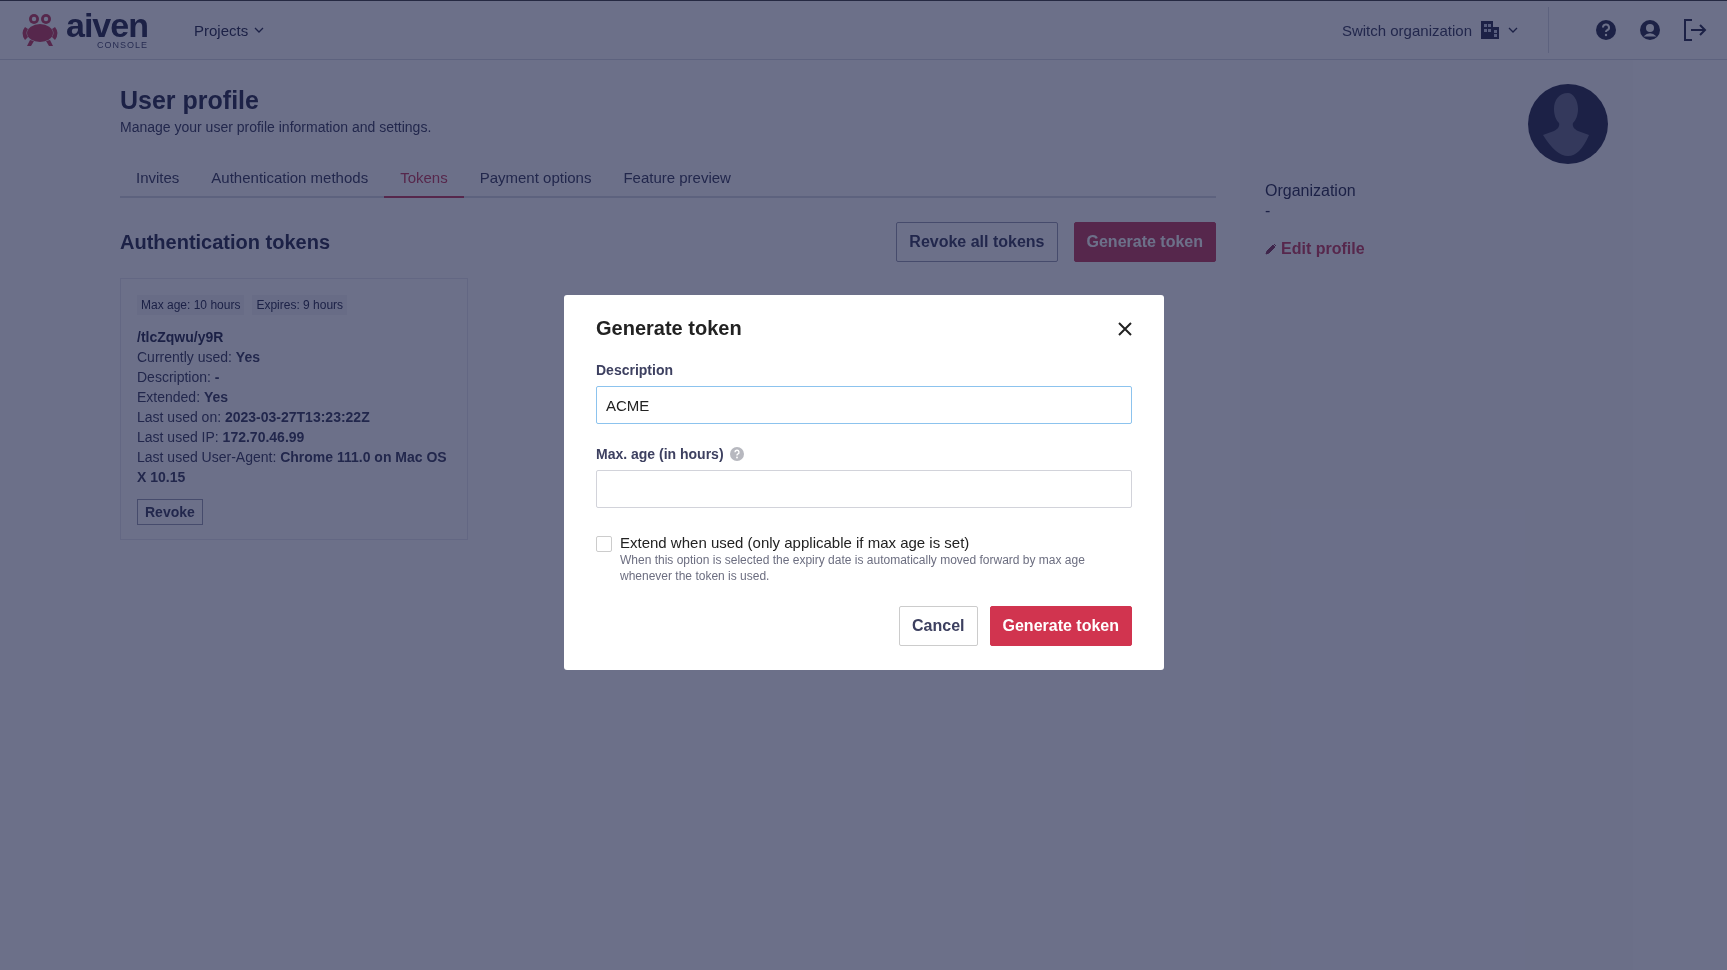  What do you see at coordinates (938, 626) in the screenshot?
I see `cancel-button: Cancel` at bounding box center [938, 626].